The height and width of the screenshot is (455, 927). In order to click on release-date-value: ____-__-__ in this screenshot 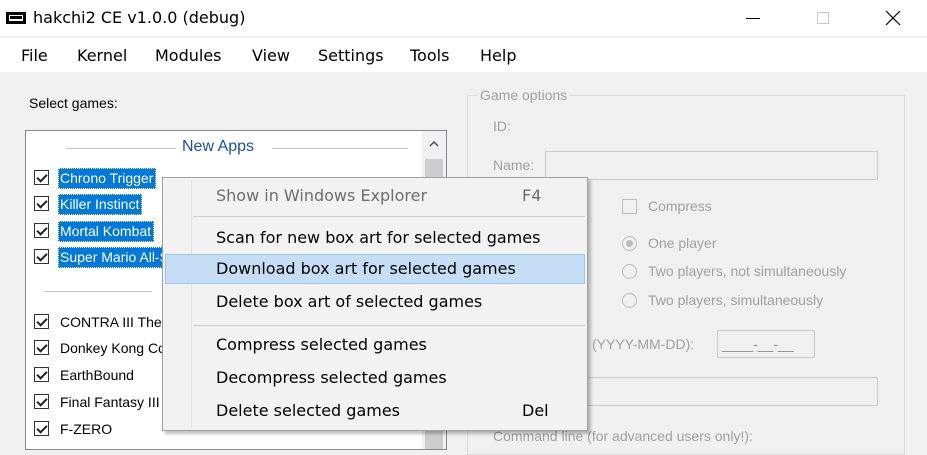, I will do `click(758, 344)`.